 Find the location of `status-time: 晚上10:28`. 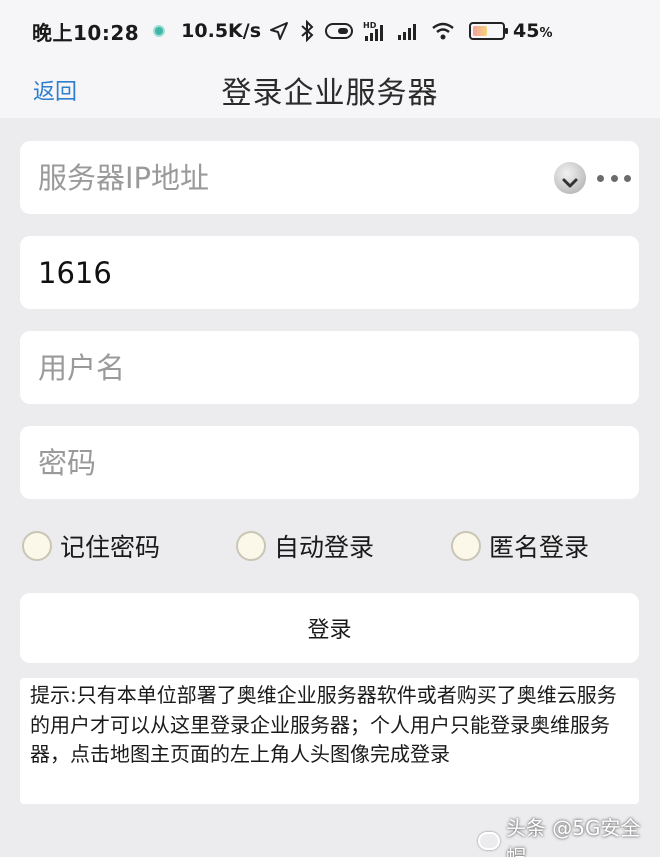

status-time: 晚上10:28 is located at coordinates (86, 32).